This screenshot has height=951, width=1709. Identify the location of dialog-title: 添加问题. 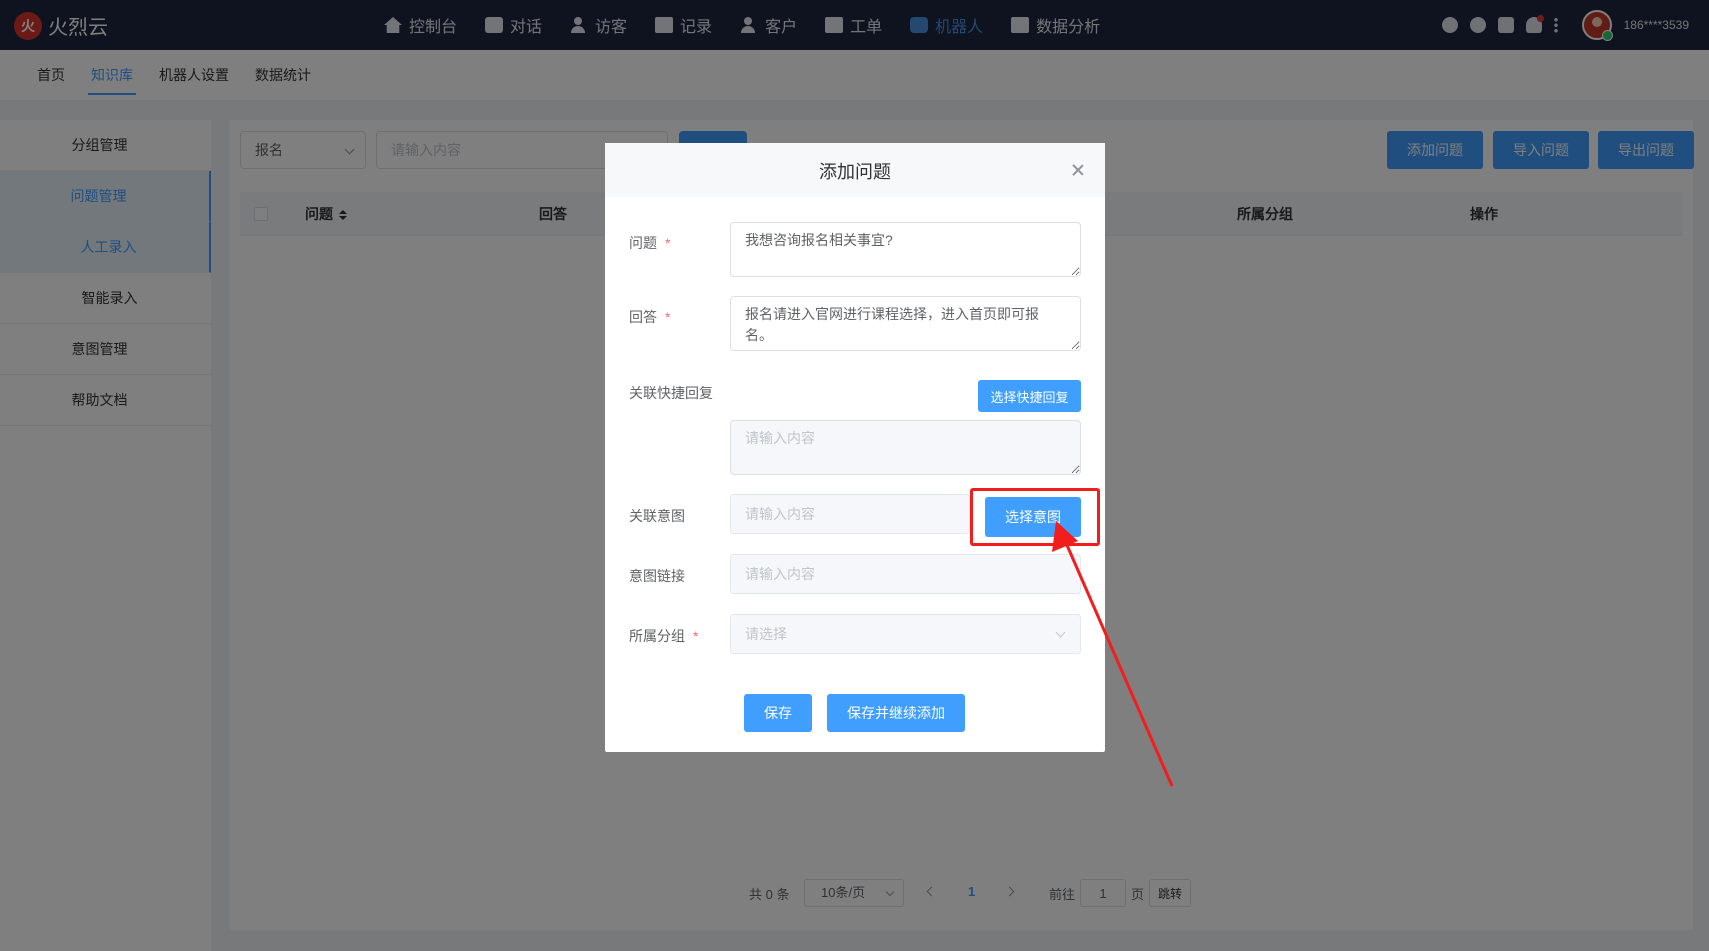
(855, 170).